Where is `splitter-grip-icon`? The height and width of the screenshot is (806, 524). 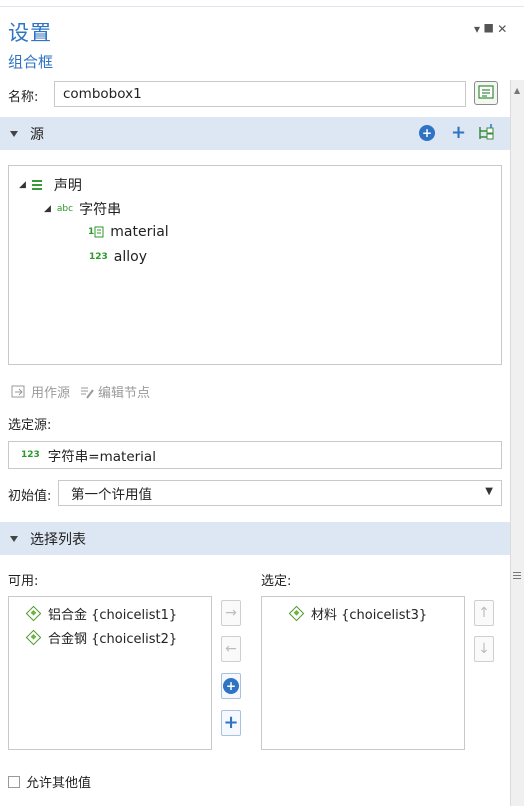
splitter-grip-icon is located at coordinates (517, 575).